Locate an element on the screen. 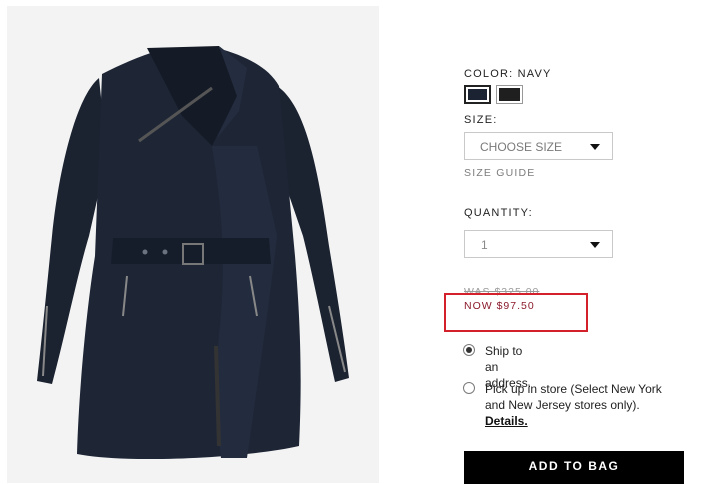 The height and width of the screenshot is (484, 709). color-swatch-navy is located at coordinates (477, 94).